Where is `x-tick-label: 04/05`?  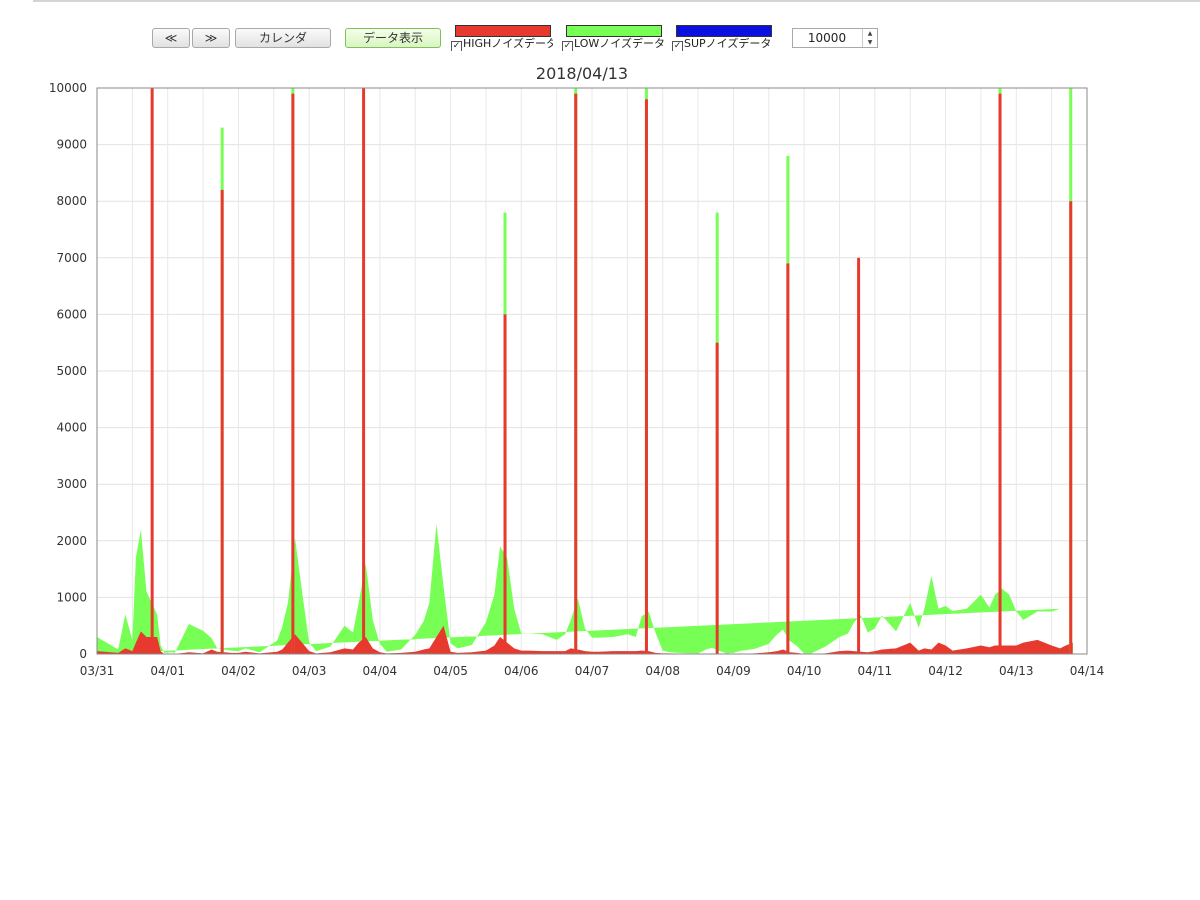
x-tick-label: 04/05 is located at coordinates (450, 671).